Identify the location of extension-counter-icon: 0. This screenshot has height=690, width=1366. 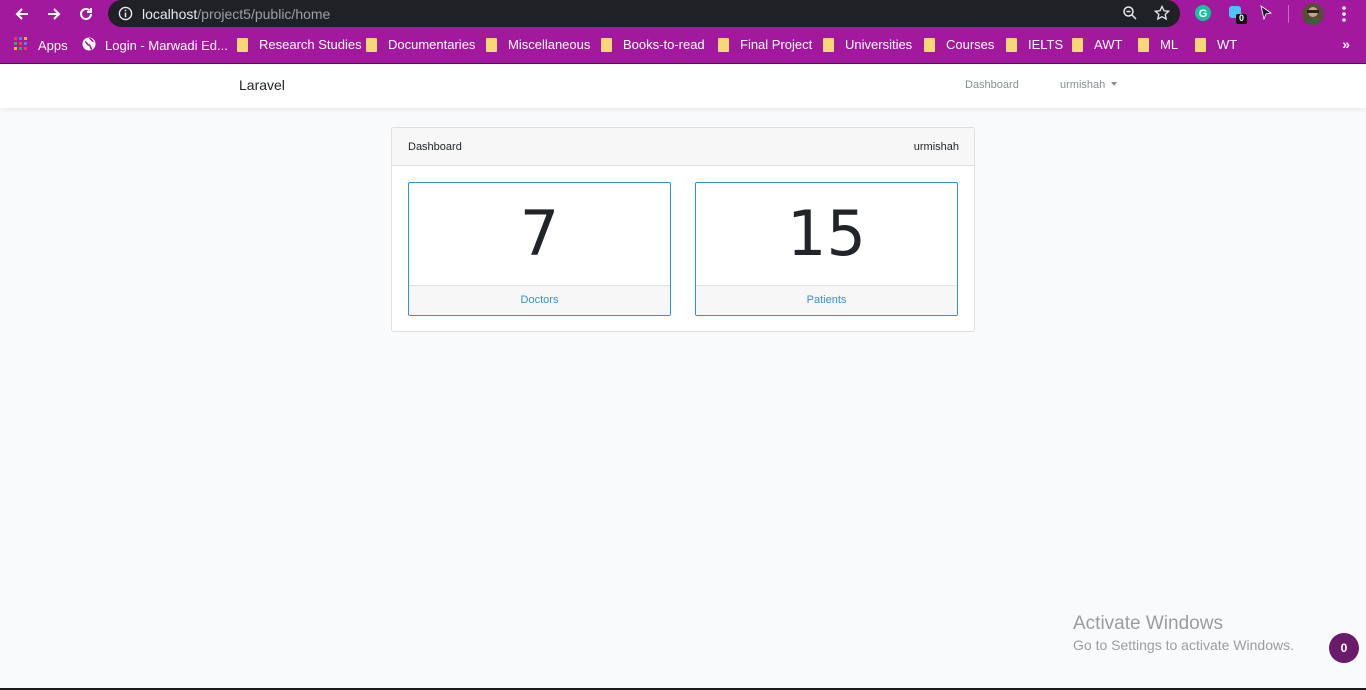
(1237, 14).